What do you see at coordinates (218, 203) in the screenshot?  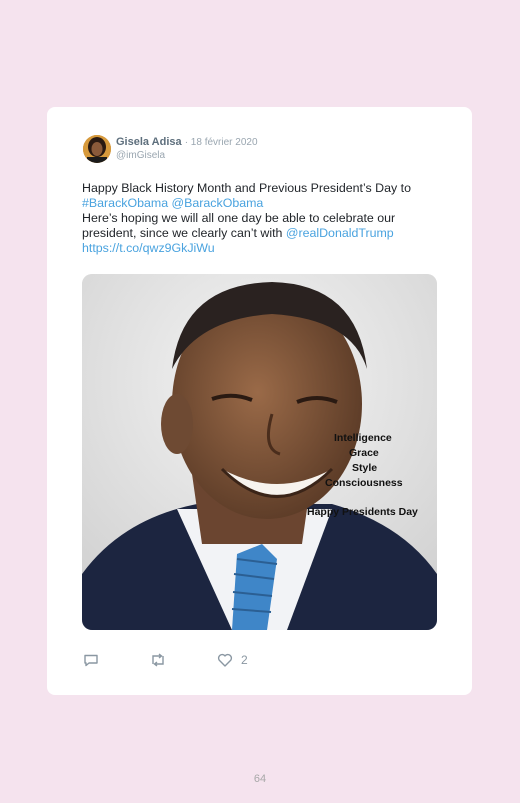 I see `mention-link-obama: @BarackObama` at bounding box center [218, 203].